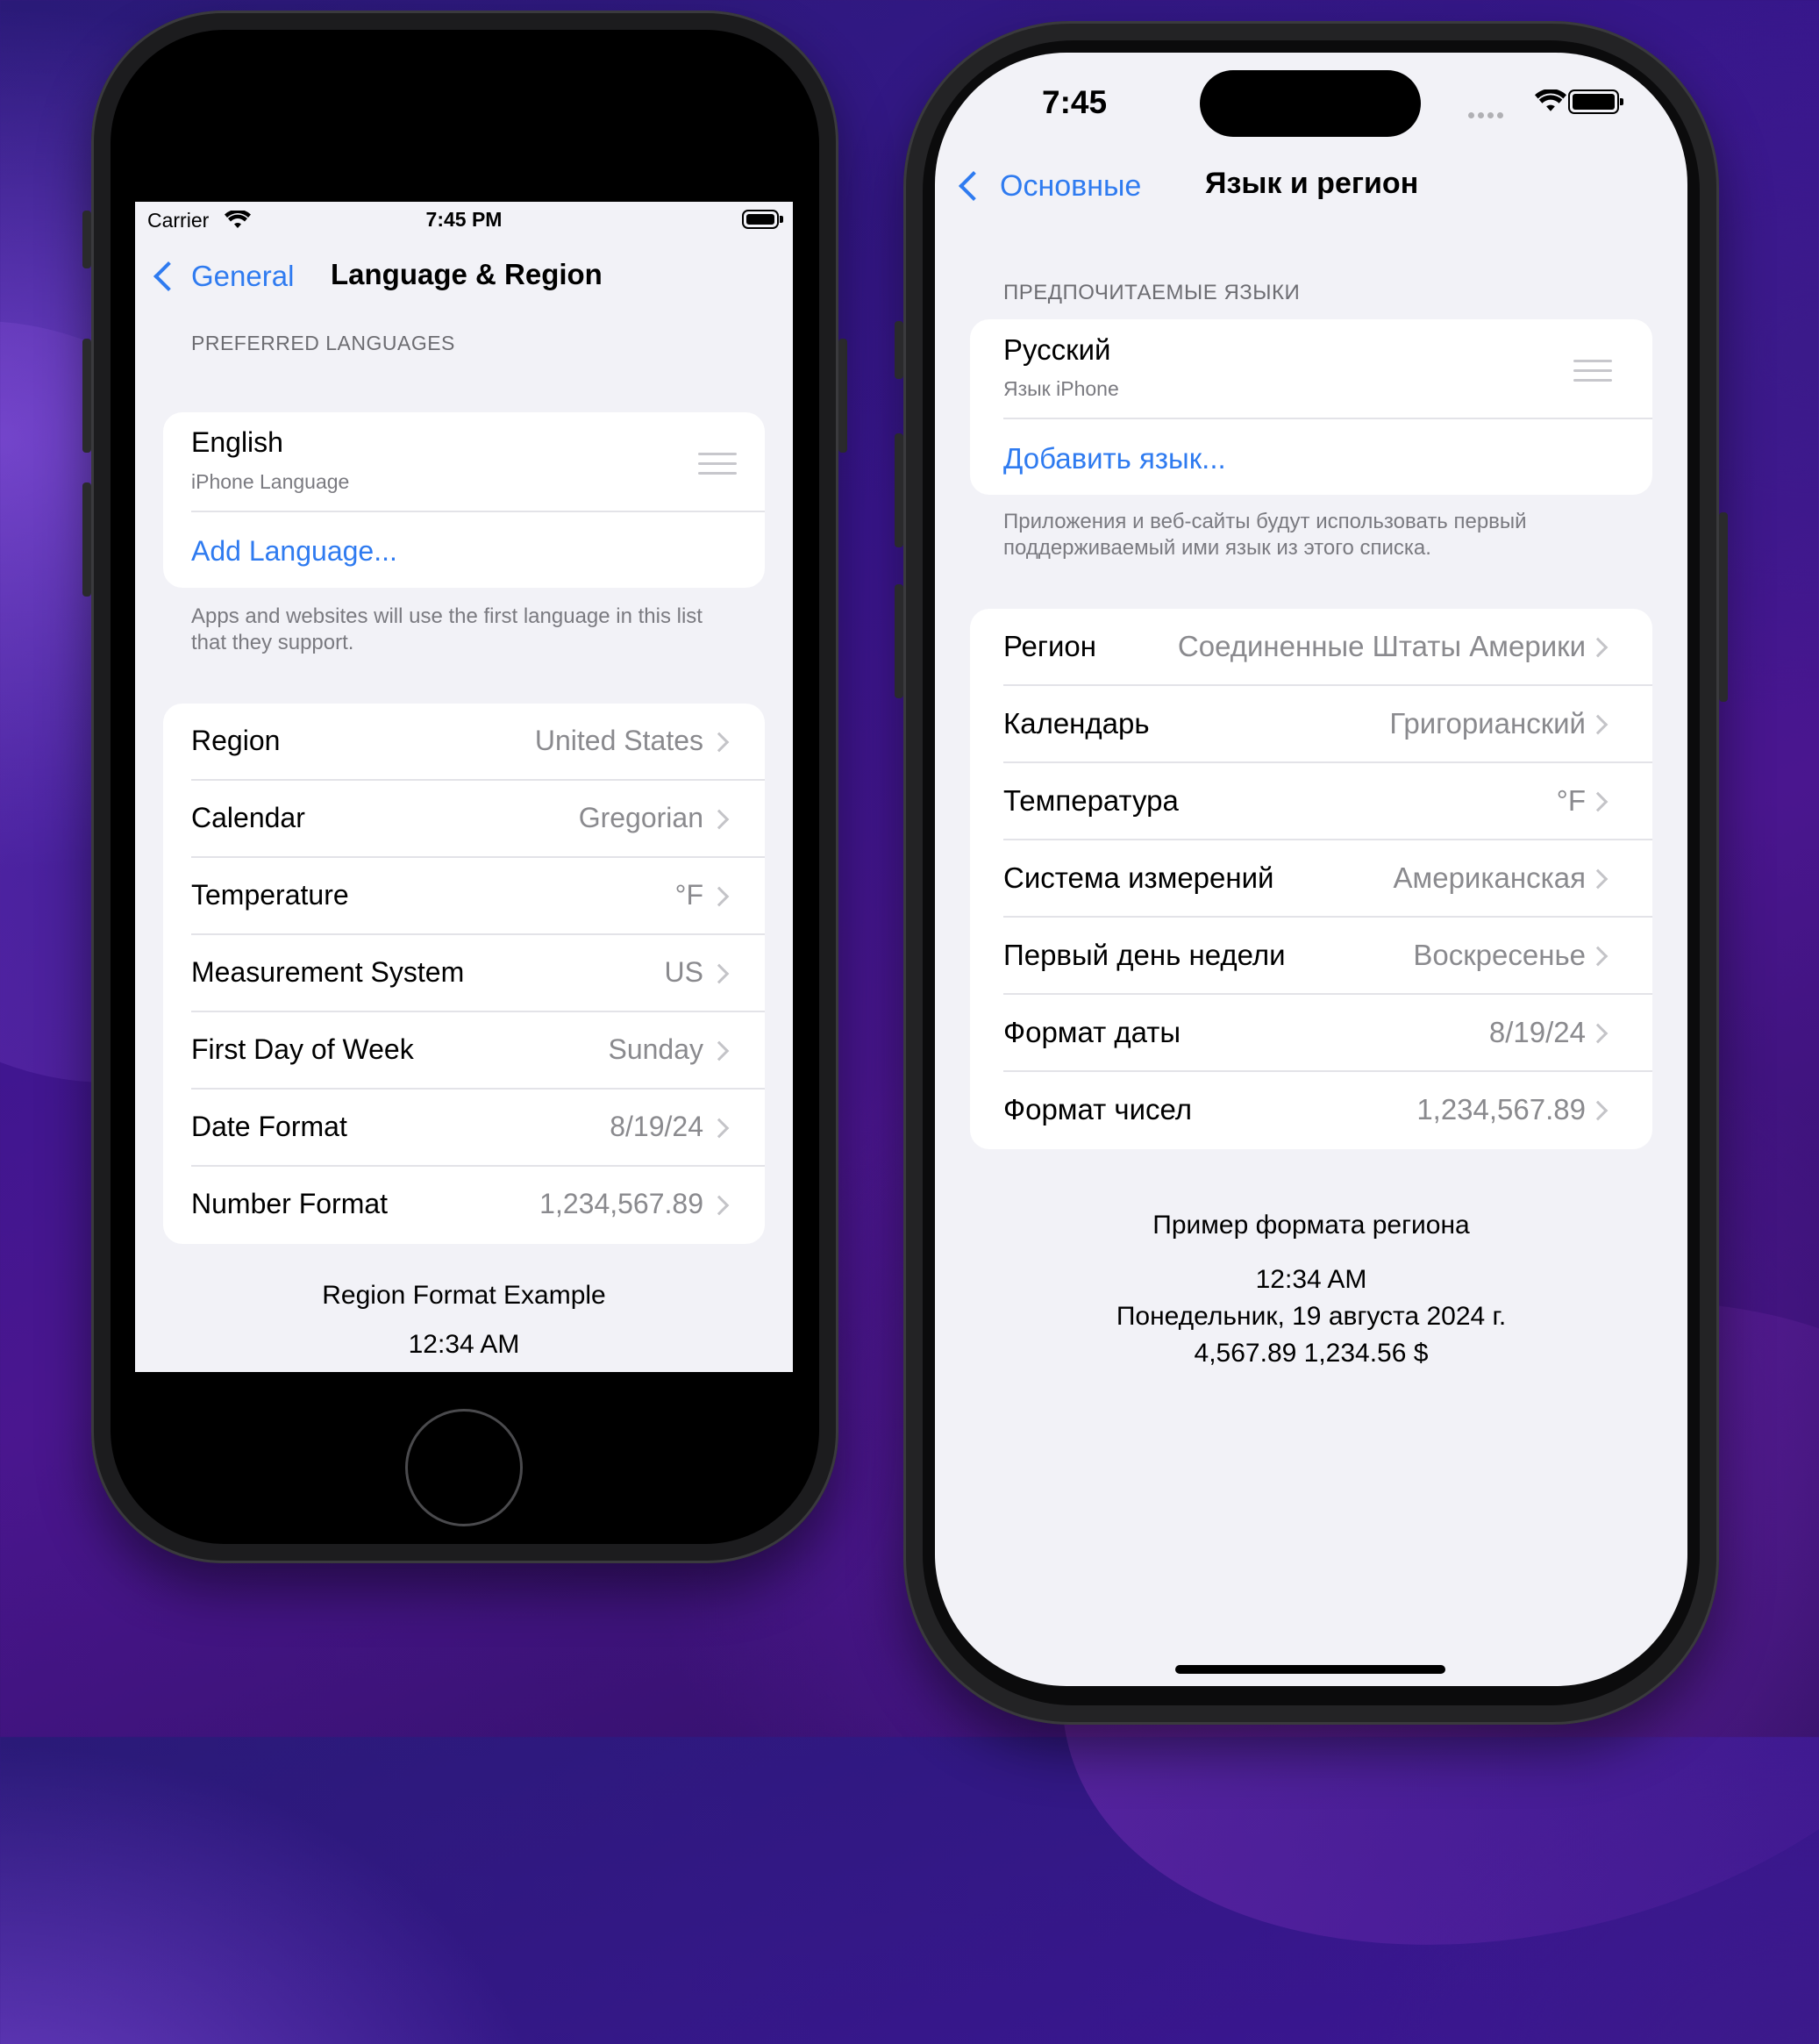 The height and width of the screenshot is (2044, 1819). What do you see at coordinates (1311, 802) in the screenshot?
I see `settings-row-3: Температура °F` at bounding box center [1311, 802].